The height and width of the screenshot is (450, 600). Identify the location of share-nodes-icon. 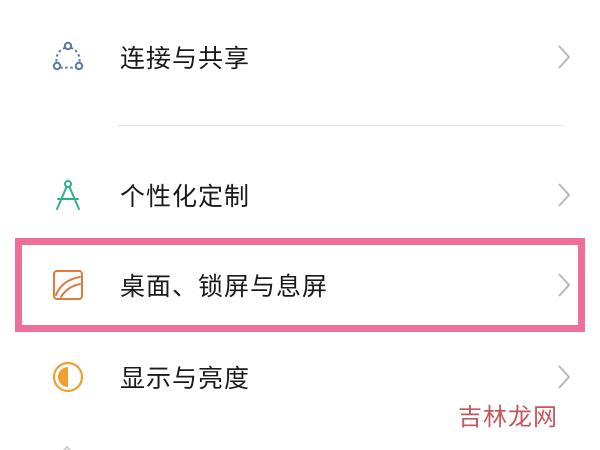
(68, 57).